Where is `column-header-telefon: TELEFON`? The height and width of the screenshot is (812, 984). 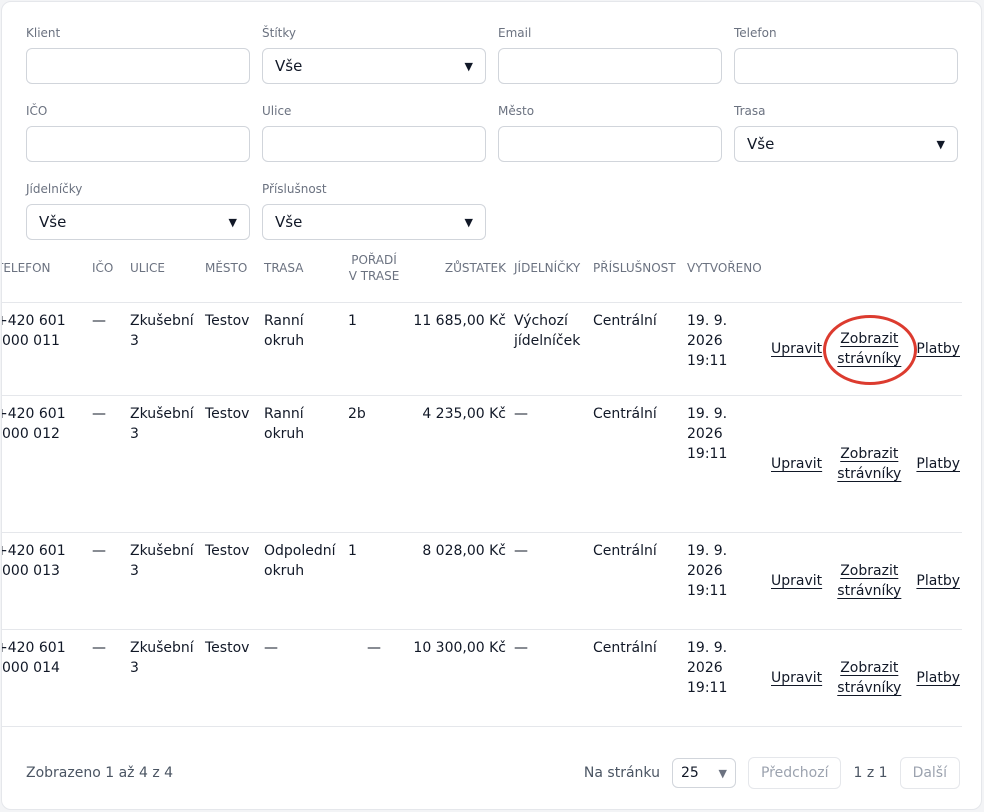 column-header-telefon: TELEFON is located at coordinates (45, 268).